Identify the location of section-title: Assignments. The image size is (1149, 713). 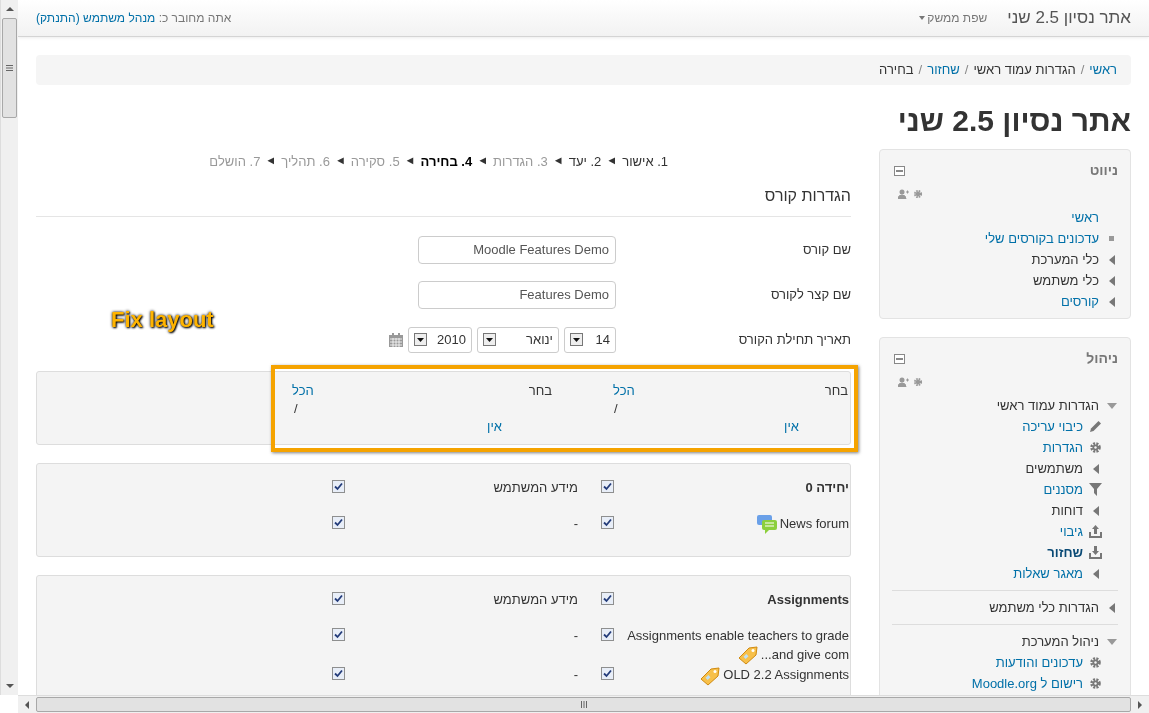
(808, 599).